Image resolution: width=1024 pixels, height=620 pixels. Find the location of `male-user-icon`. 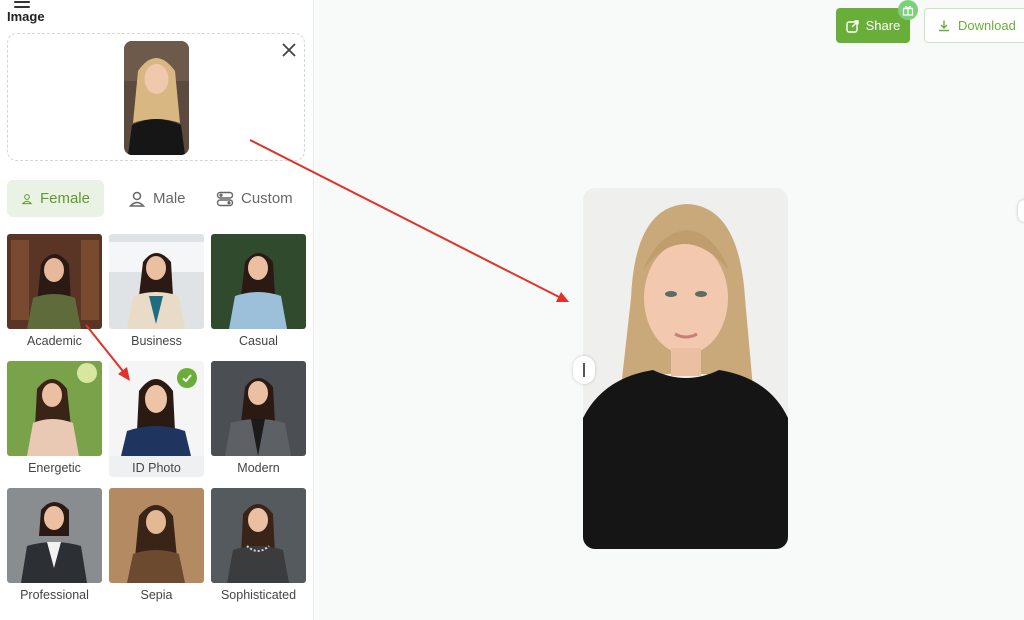

male-user-icon is located at coordinates (137, 199).